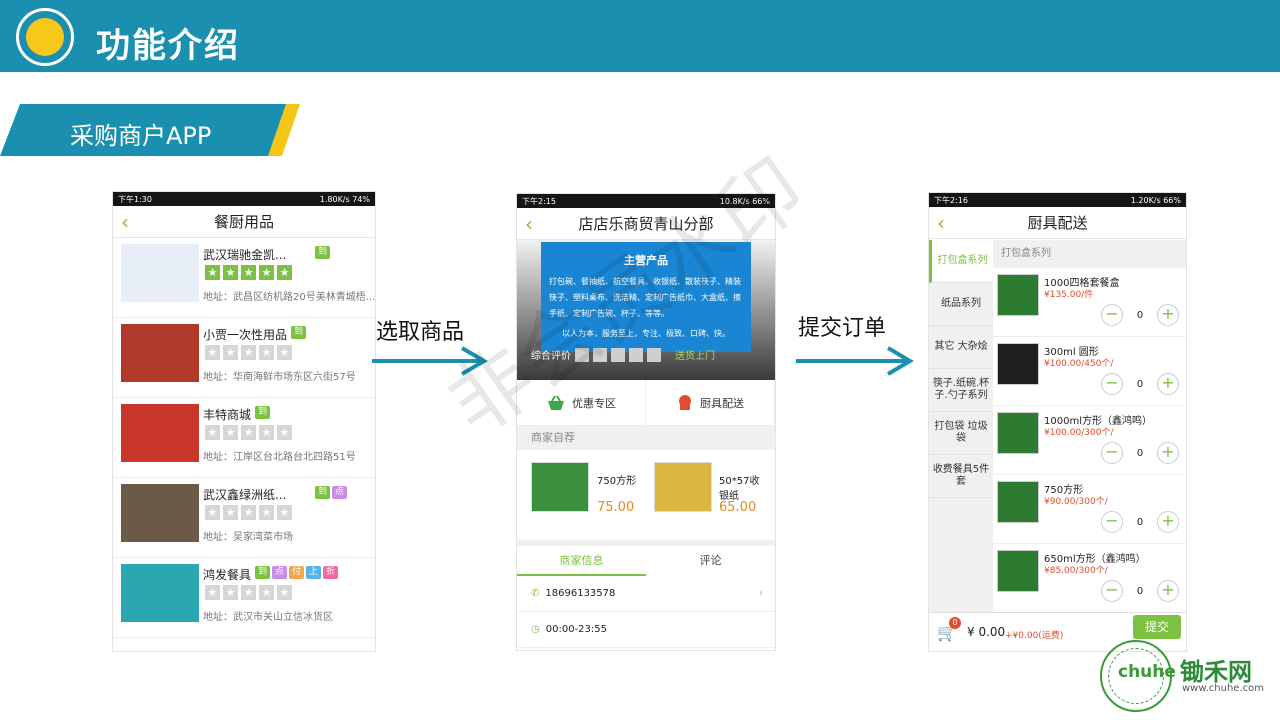  What do you see at coordinates (855, 361) in the screenshot?
I see `arrow-right-icon` at bounding box center [855, 361].